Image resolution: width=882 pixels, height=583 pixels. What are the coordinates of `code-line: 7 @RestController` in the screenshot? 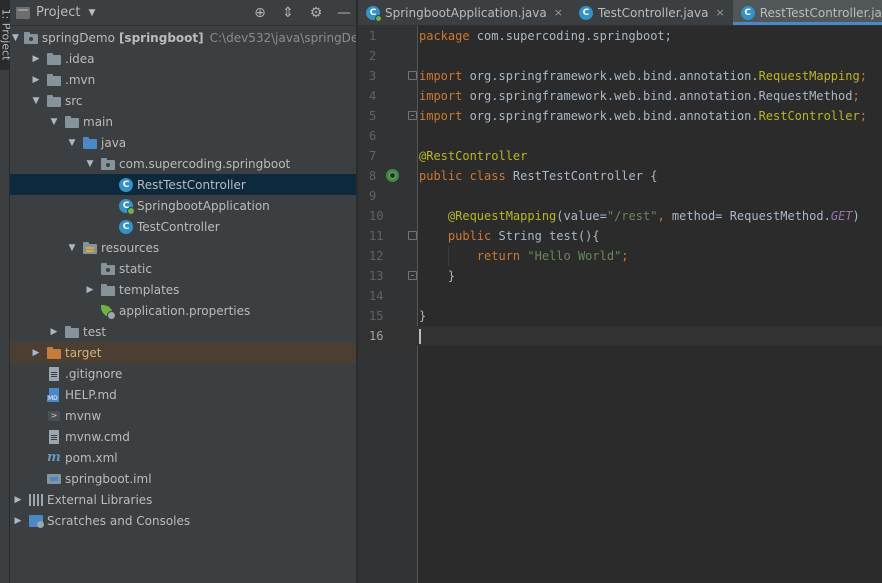 It's located at (620, 156).